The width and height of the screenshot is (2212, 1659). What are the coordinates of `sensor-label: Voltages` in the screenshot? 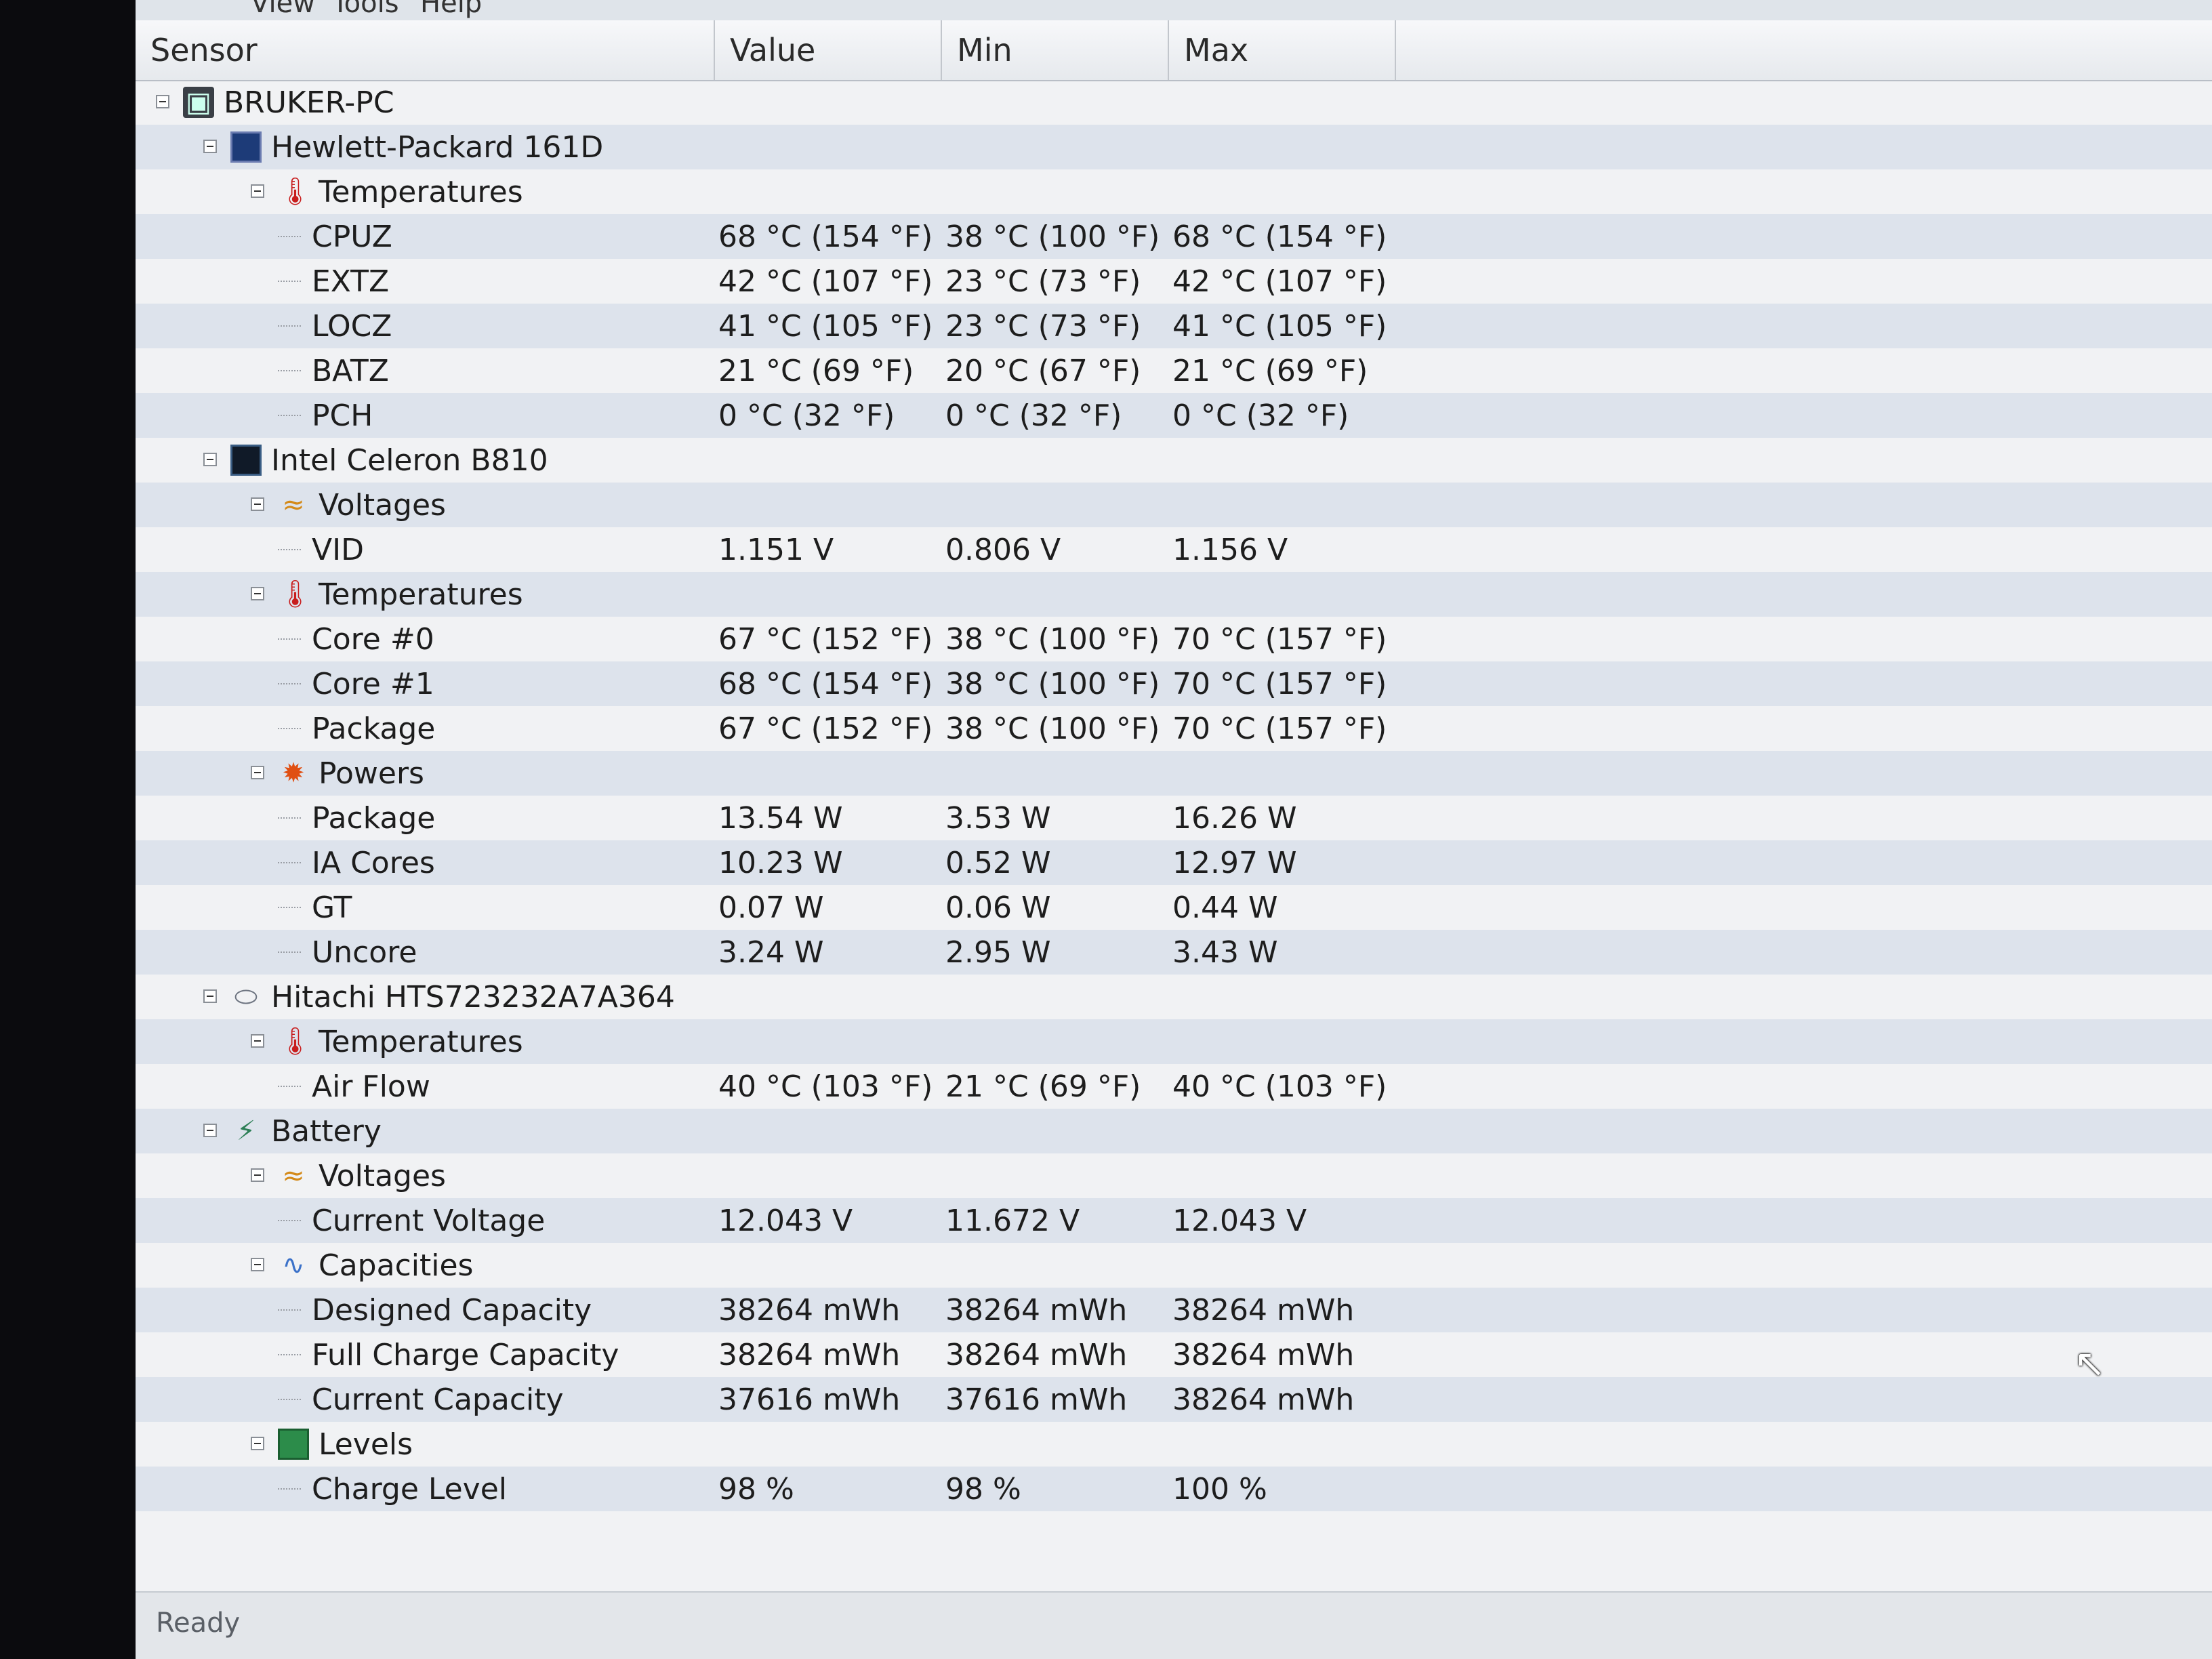 It's located at (383, 1176).